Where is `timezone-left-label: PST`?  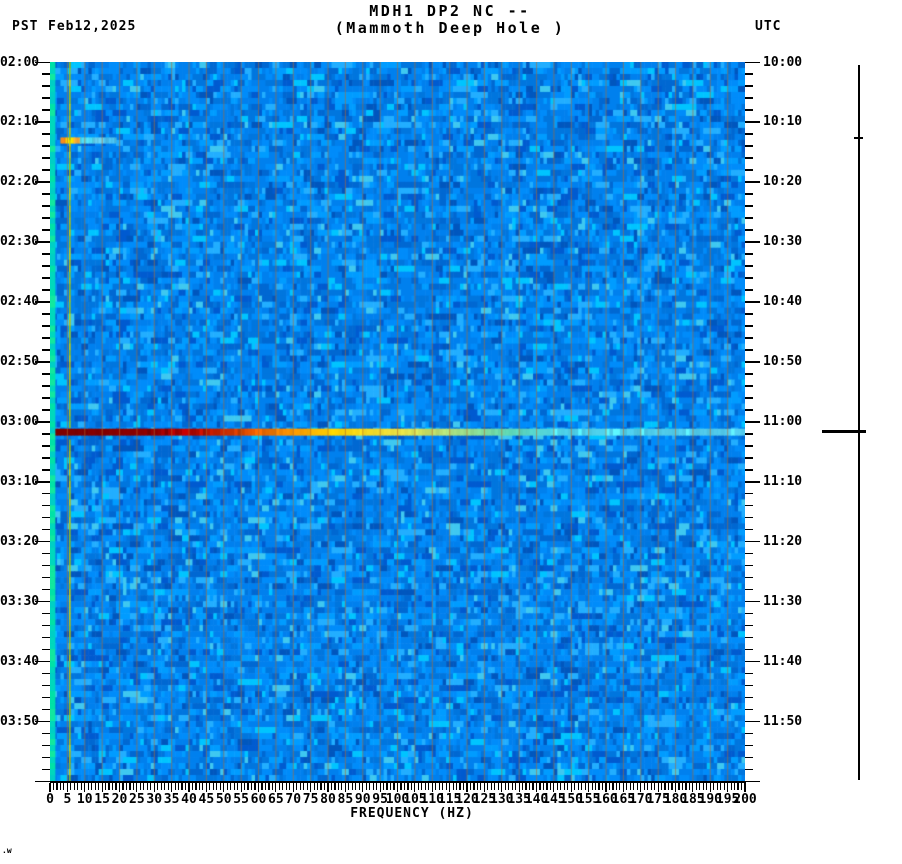
timezone-left-label: PST is located at coordinates (25, 26).